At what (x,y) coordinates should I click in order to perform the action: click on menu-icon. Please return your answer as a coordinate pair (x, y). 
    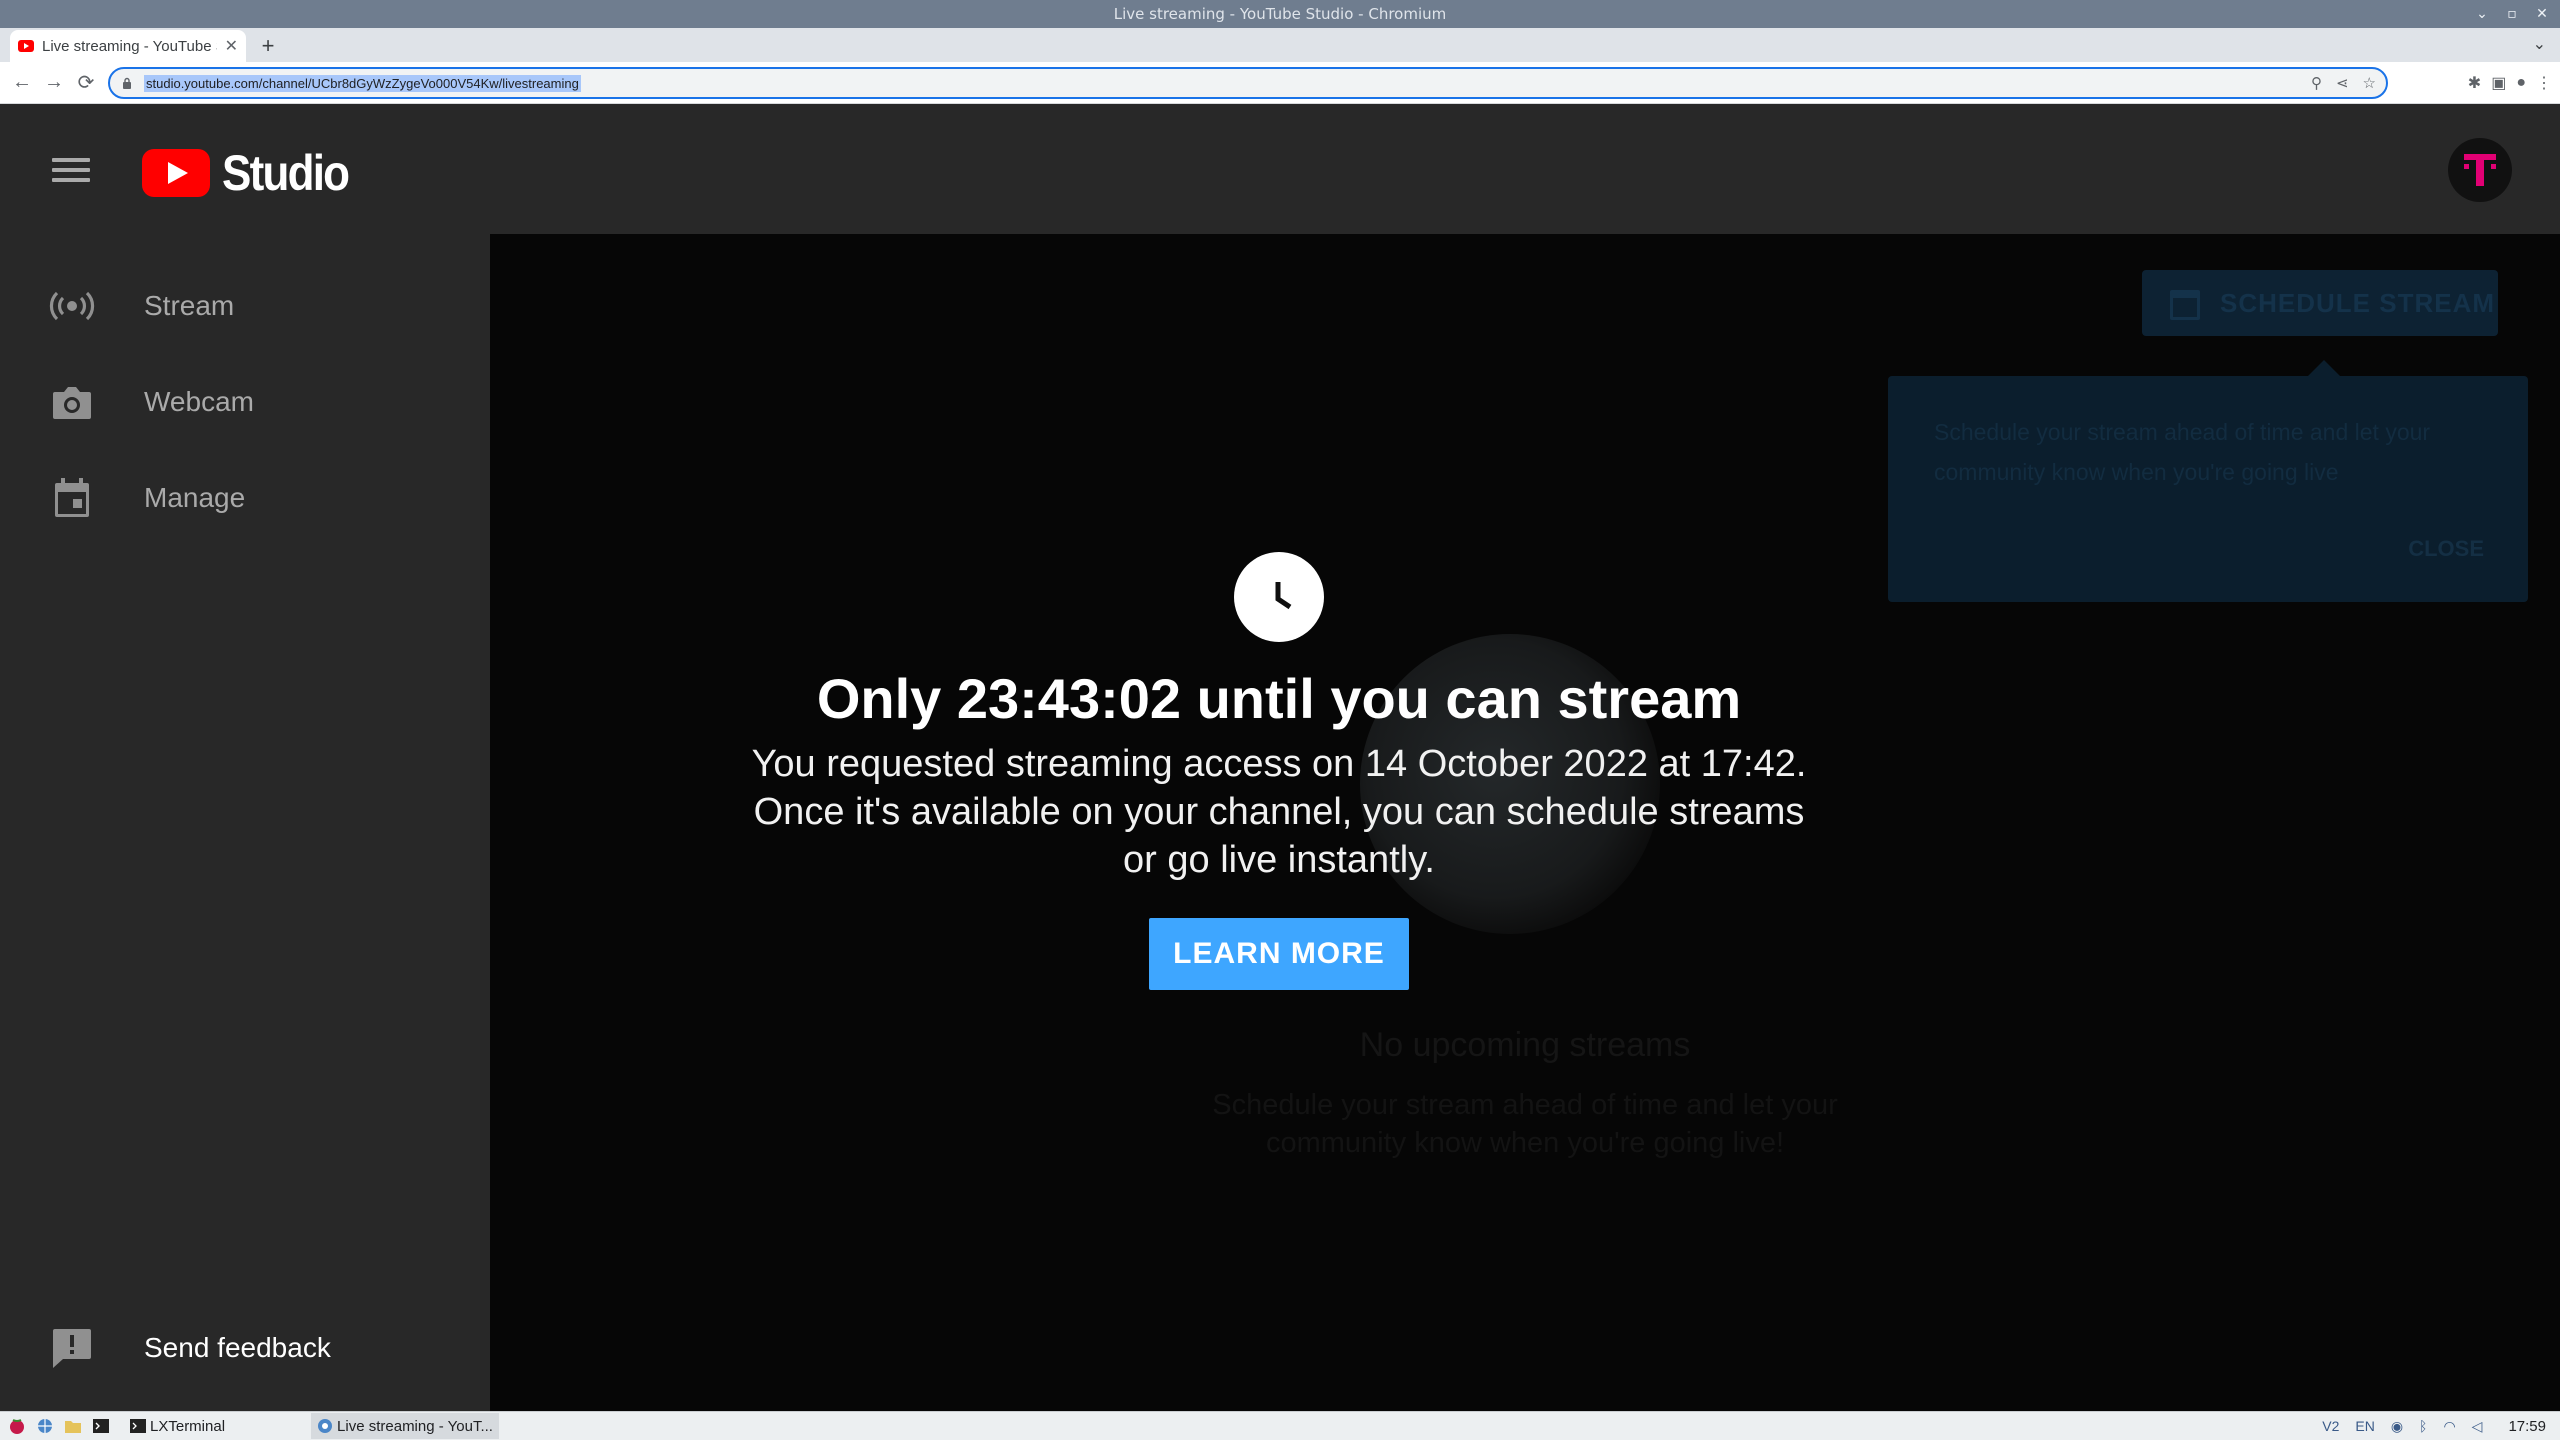
    Looking at the image, I should click on (71, 170).